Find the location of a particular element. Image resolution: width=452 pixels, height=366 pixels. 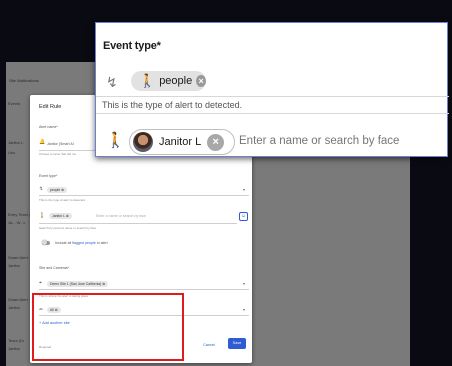

alert-name-label: Alert name* is located at coordinates (48, 127).